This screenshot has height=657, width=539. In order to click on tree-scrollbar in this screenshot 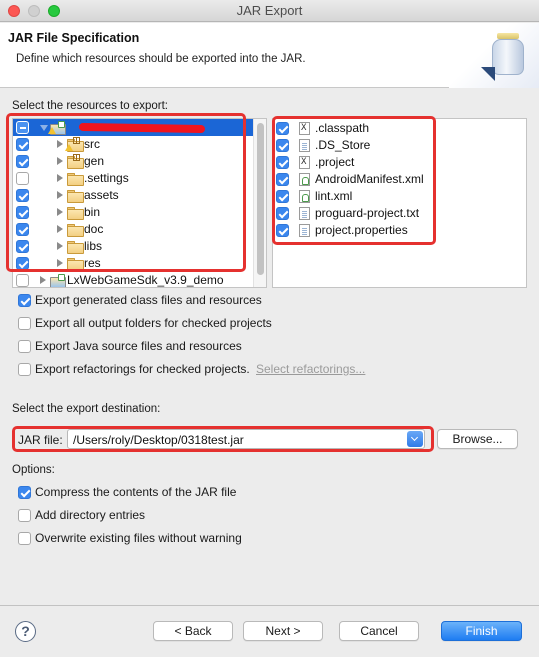, I will do `click(259, 203)`.